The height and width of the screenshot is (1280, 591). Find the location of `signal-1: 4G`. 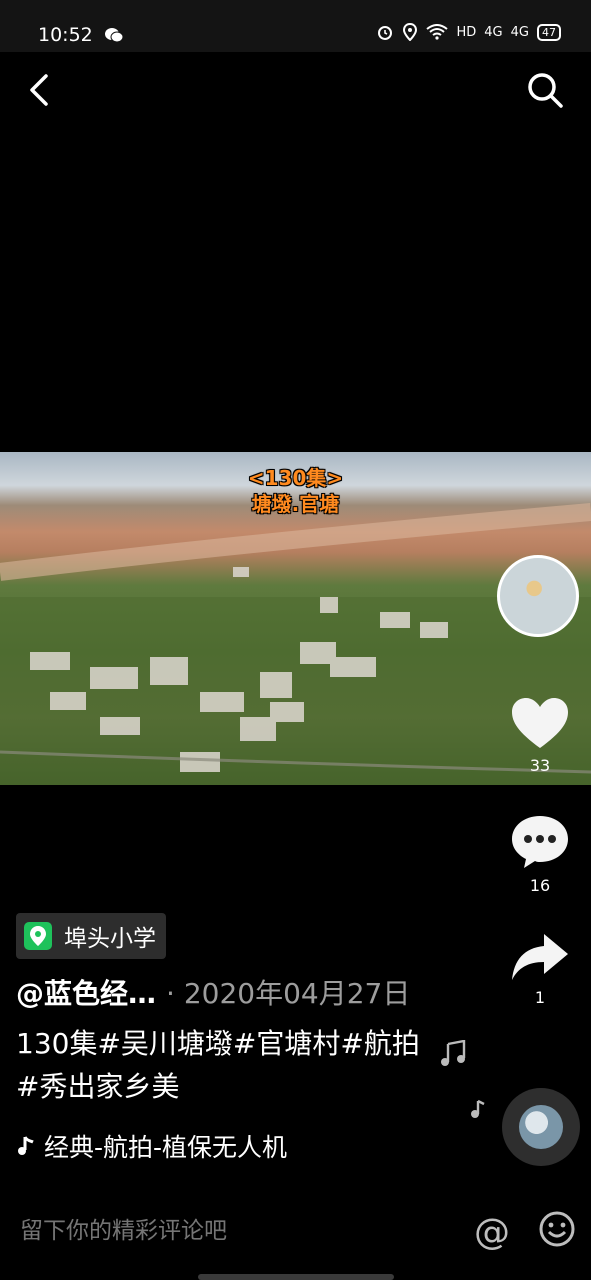

signal-1: 4G is located at coordinates (493, 32).